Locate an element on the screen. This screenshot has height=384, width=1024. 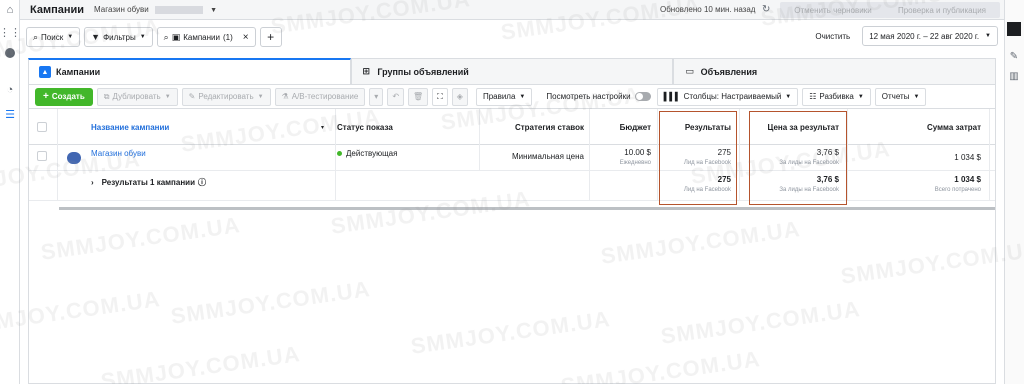
filters-button: ▼ Фильтры ▼ is located at coordinates (118, 37).